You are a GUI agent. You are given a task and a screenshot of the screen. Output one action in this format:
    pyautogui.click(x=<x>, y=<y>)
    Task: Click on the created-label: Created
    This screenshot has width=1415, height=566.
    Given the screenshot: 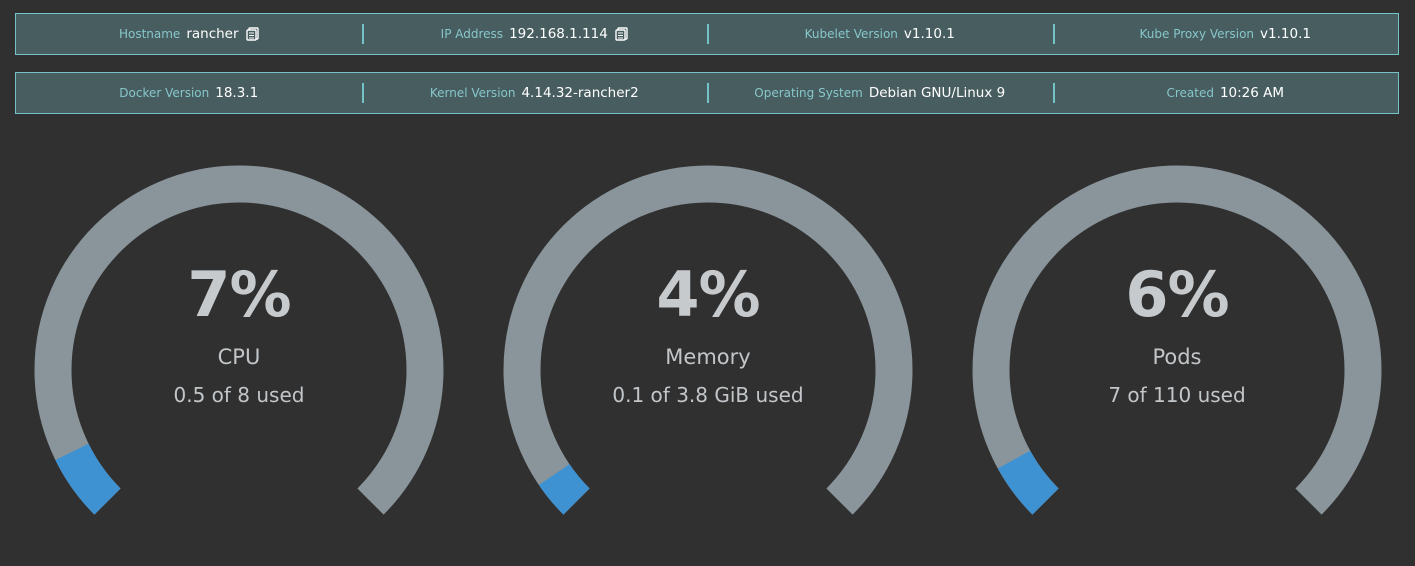 What is the action you would take?
    pyautogui.click(x=1190, y=93)
    